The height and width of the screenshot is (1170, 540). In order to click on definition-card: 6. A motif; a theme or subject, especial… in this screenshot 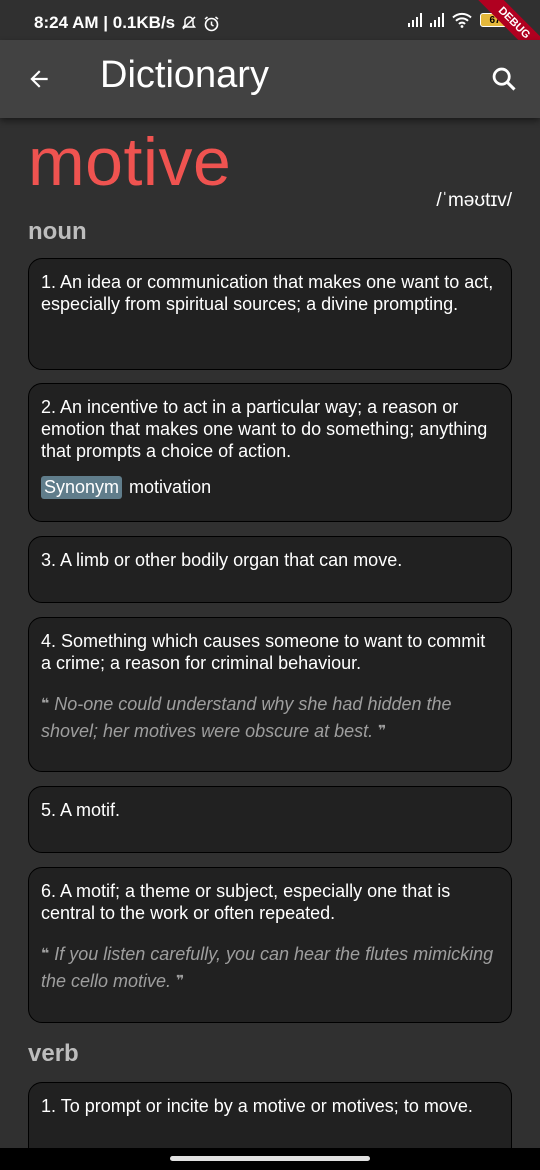, I will do `click(270, 945)`.